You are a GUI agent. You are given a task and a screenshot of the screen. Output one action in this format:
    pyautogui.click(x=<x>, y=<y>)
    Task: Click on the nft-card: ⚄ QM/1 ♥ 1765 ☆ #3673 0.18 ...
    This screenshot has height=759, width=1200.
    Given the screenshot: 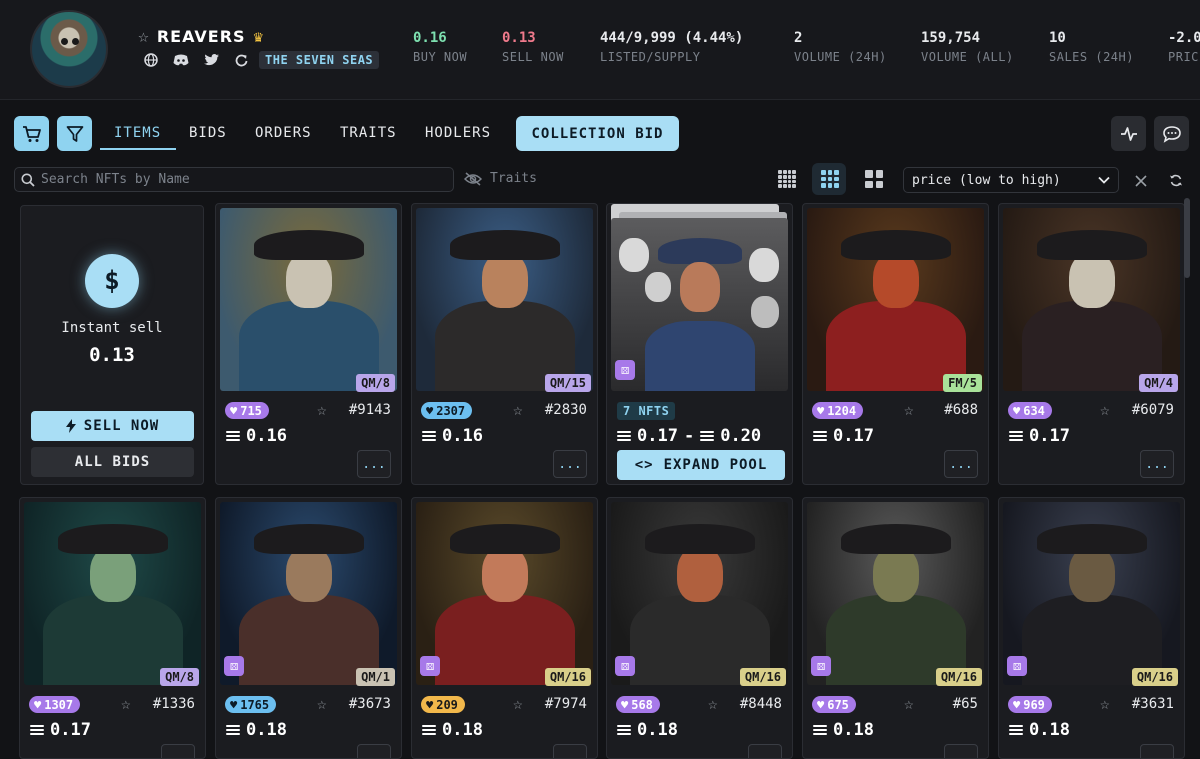 What is the action you would take?
    pyautogui.click(x=308, y=628)
    